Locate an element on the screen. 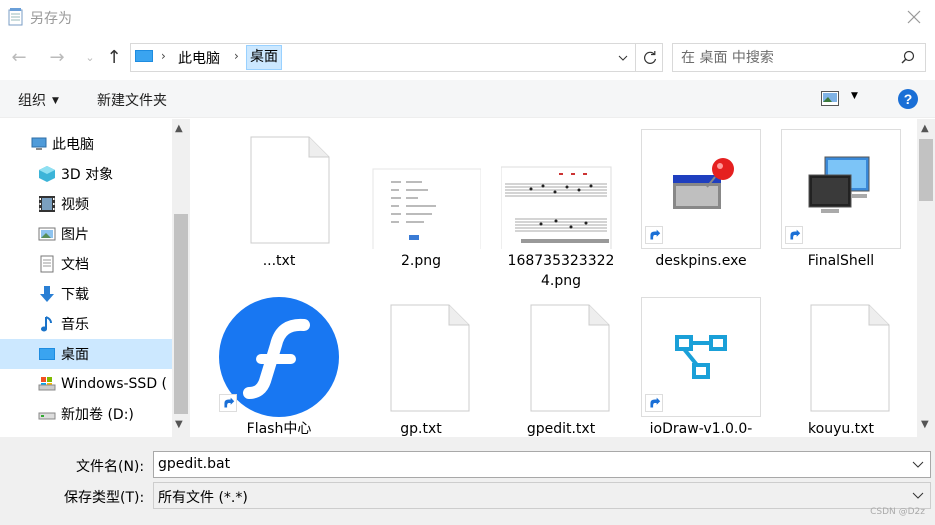 This screenshot has width=935, height=525. window-title: 另存为 is located at coordinates (51, 19).